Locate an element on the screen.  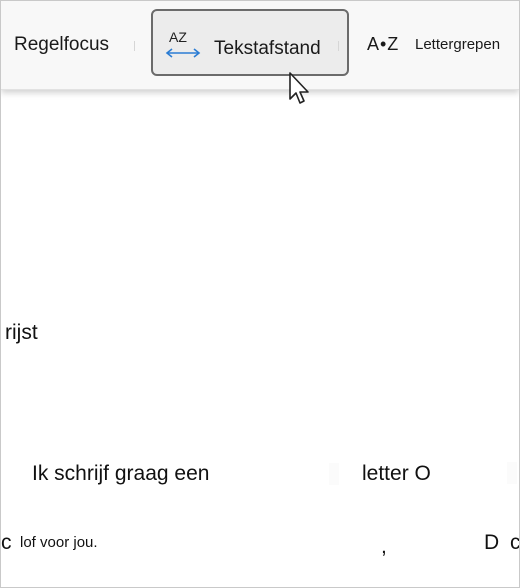
syllables-label: Lettergrepen is located at coordinates (458, 44).